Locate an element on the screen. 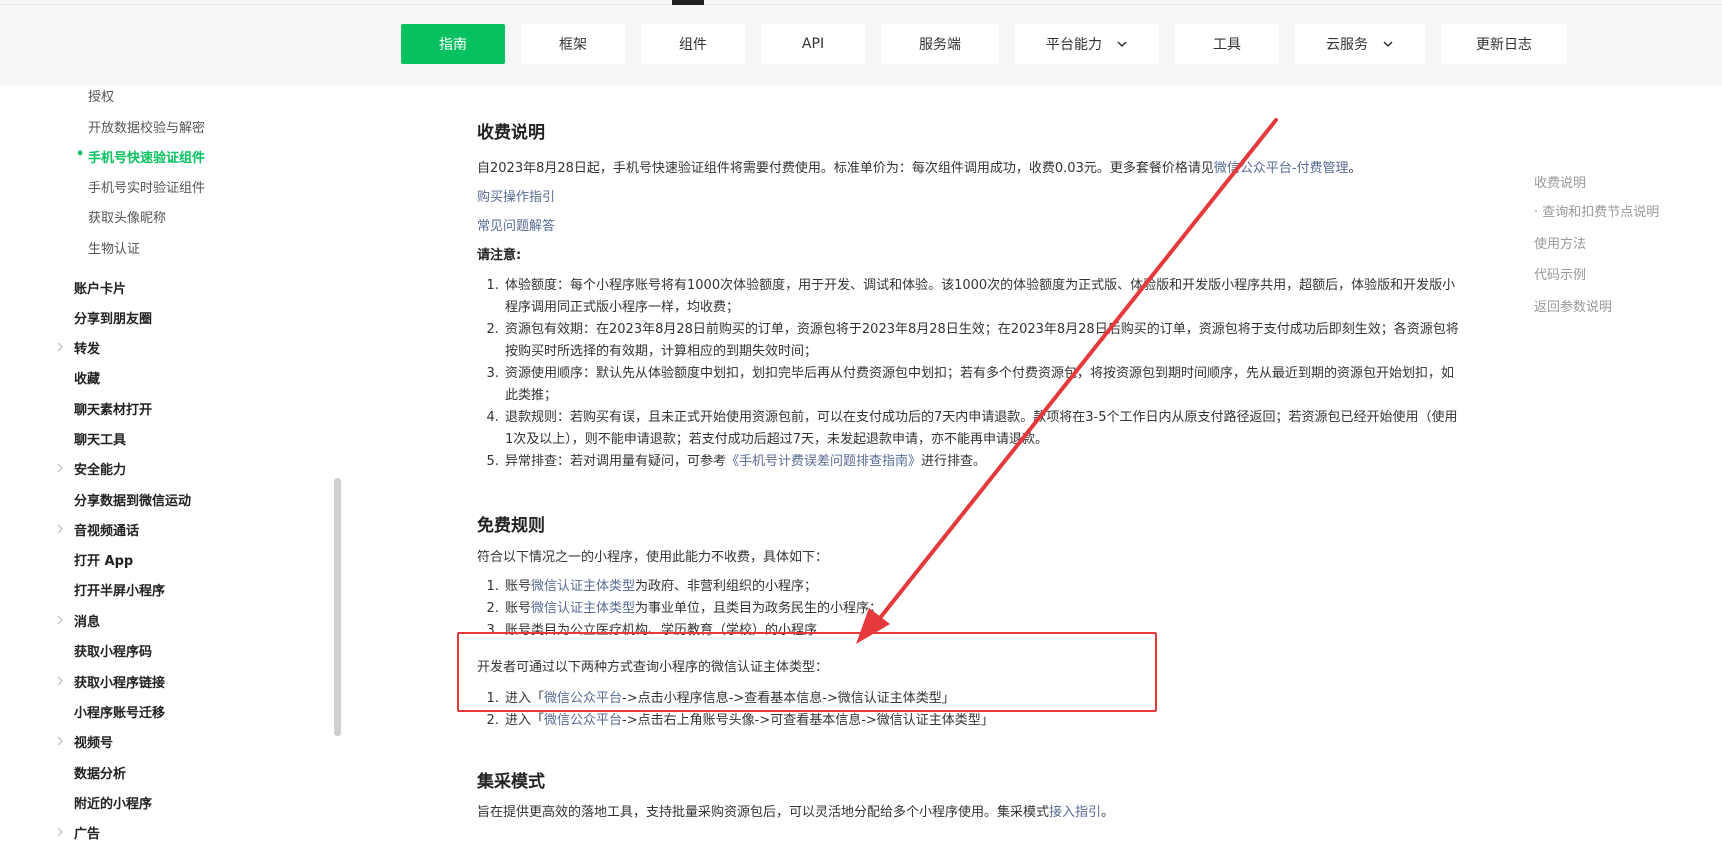  sidebar-item-forward: 转发 is located at coordinates (87, 347).